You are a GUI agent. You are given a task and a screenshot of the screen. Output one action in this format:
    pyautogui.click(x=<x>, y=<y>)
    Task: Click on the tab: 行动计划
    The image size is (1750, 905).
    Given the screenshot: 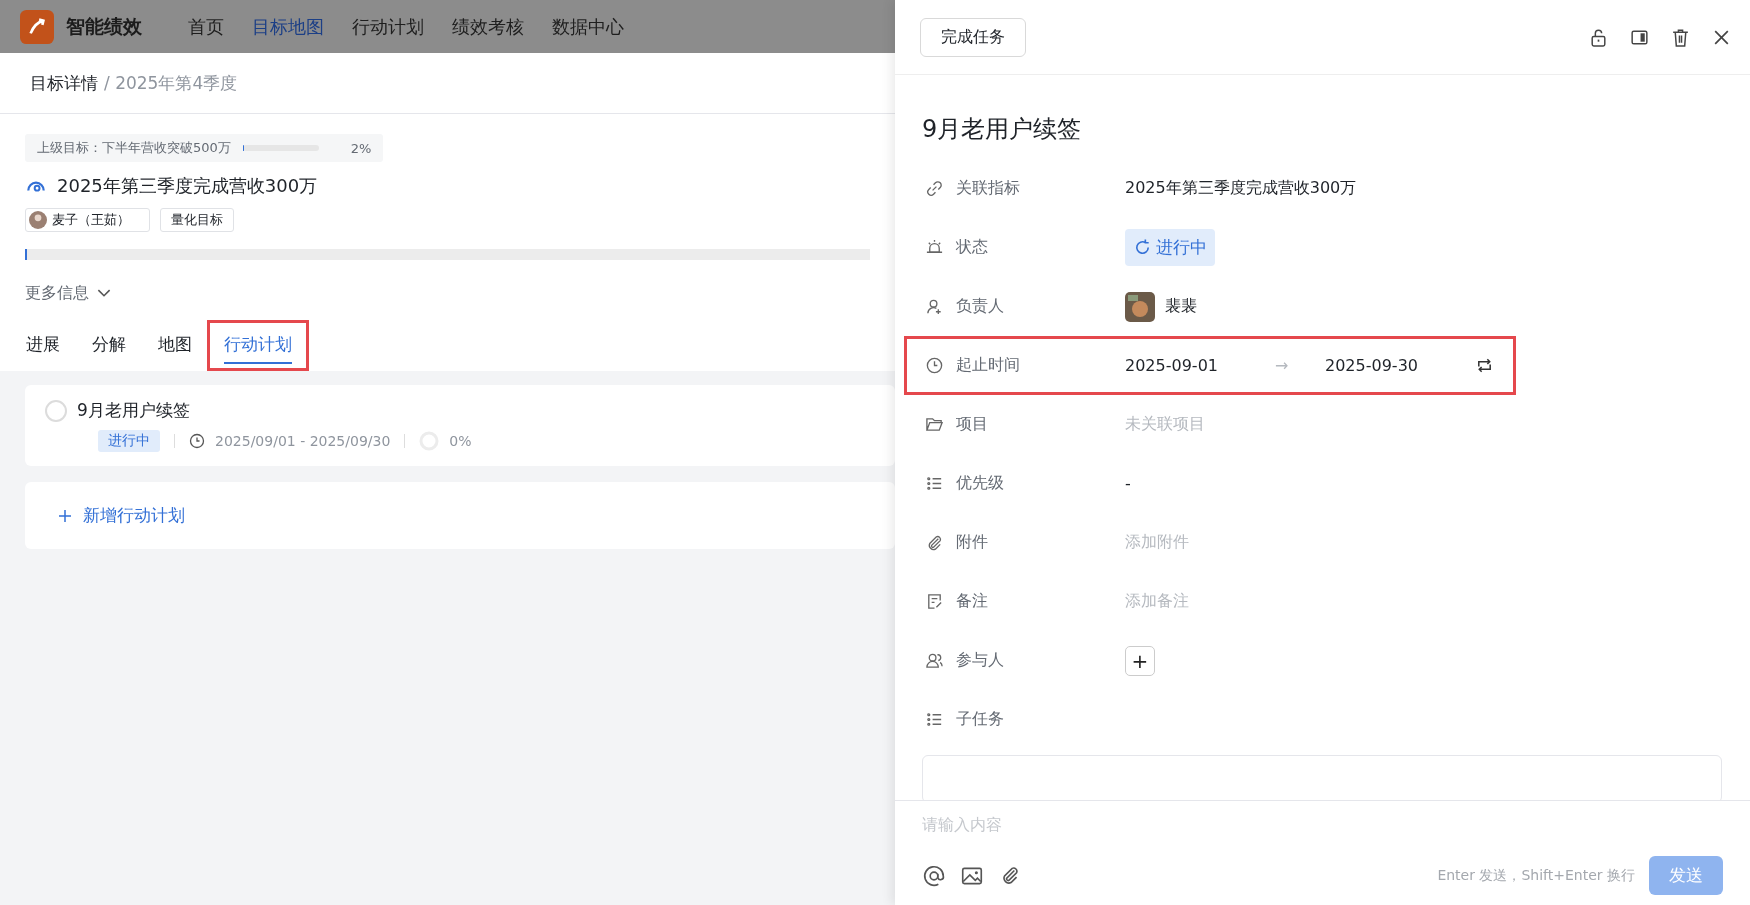 What is the action you would take?
    pyautogui.click(x=258, y=345)
    